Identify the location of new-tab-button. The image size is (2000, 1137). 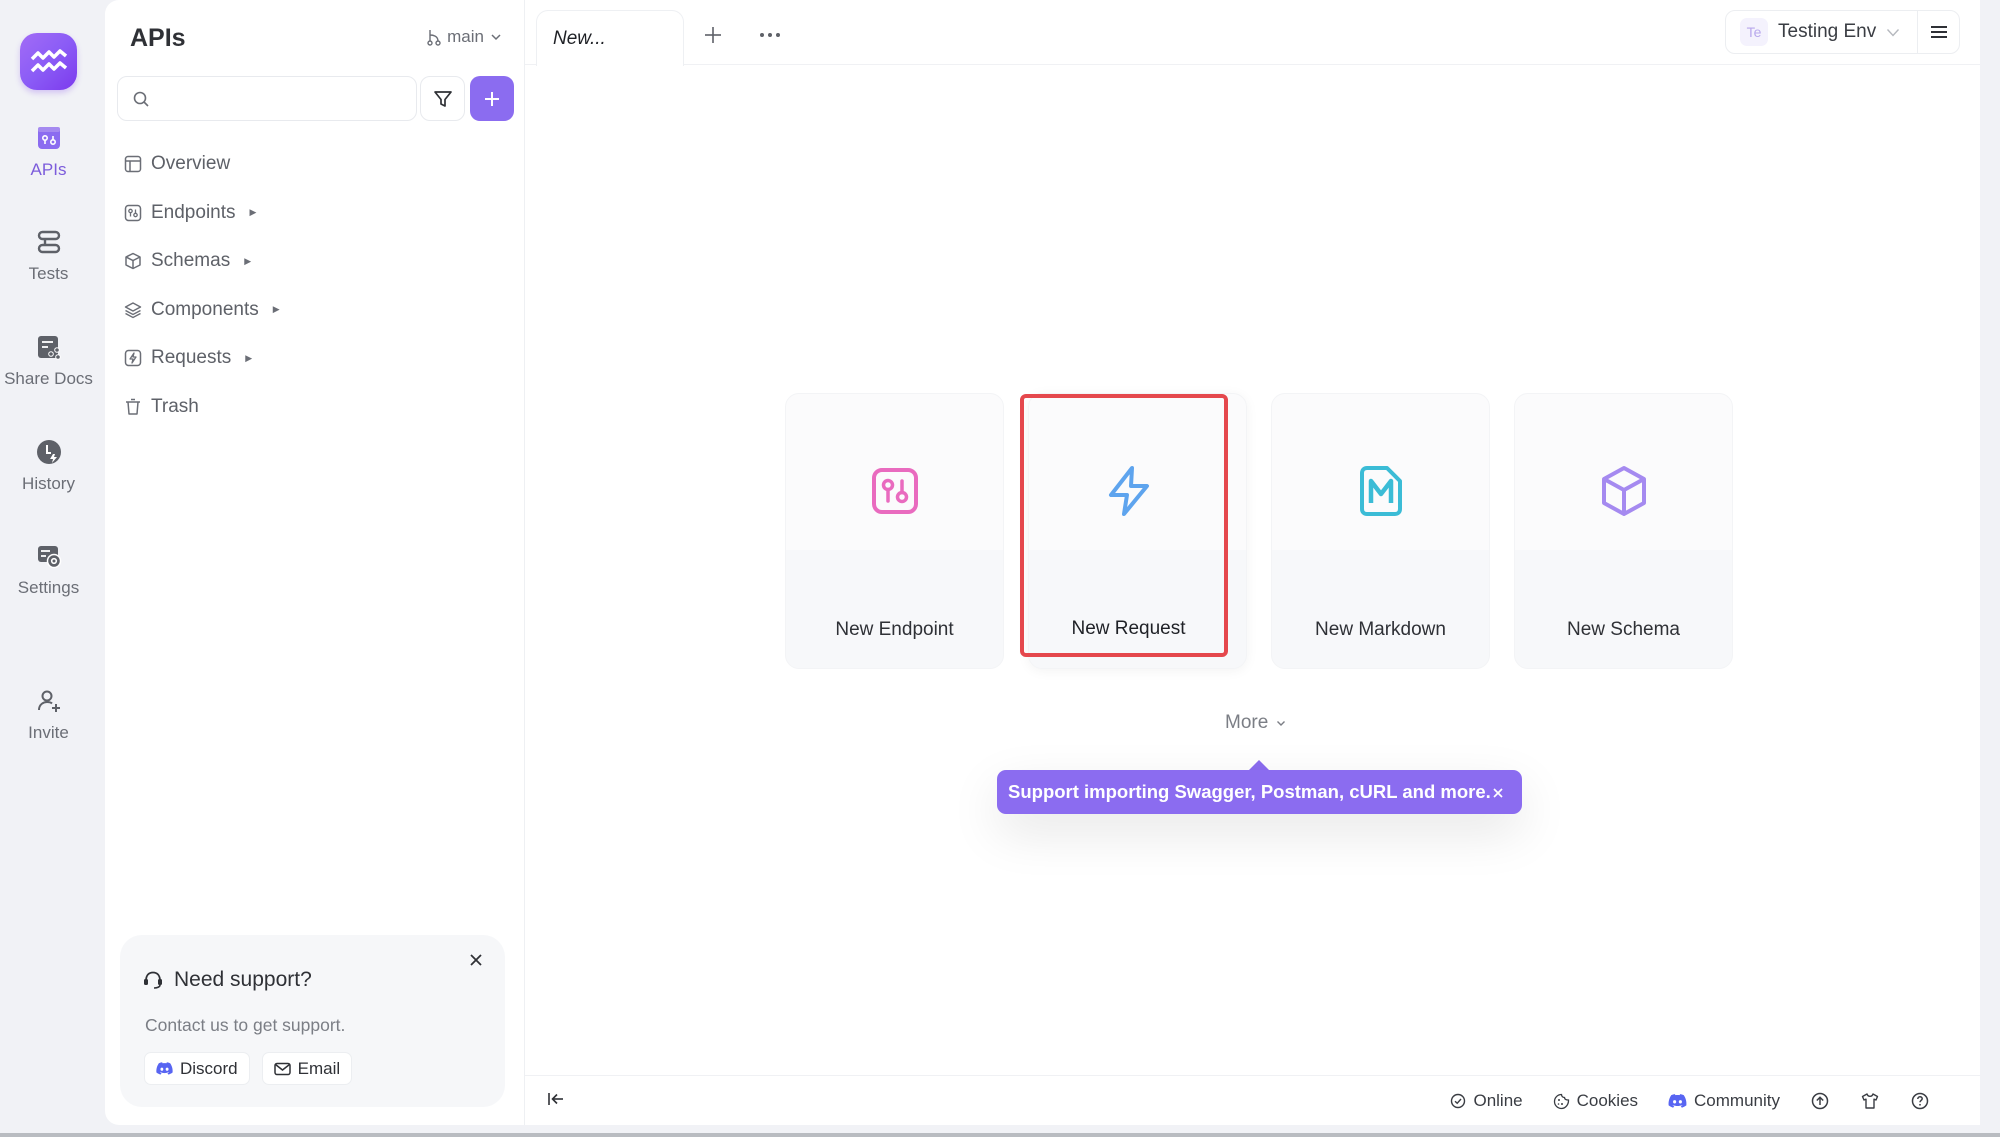
(713, 35).